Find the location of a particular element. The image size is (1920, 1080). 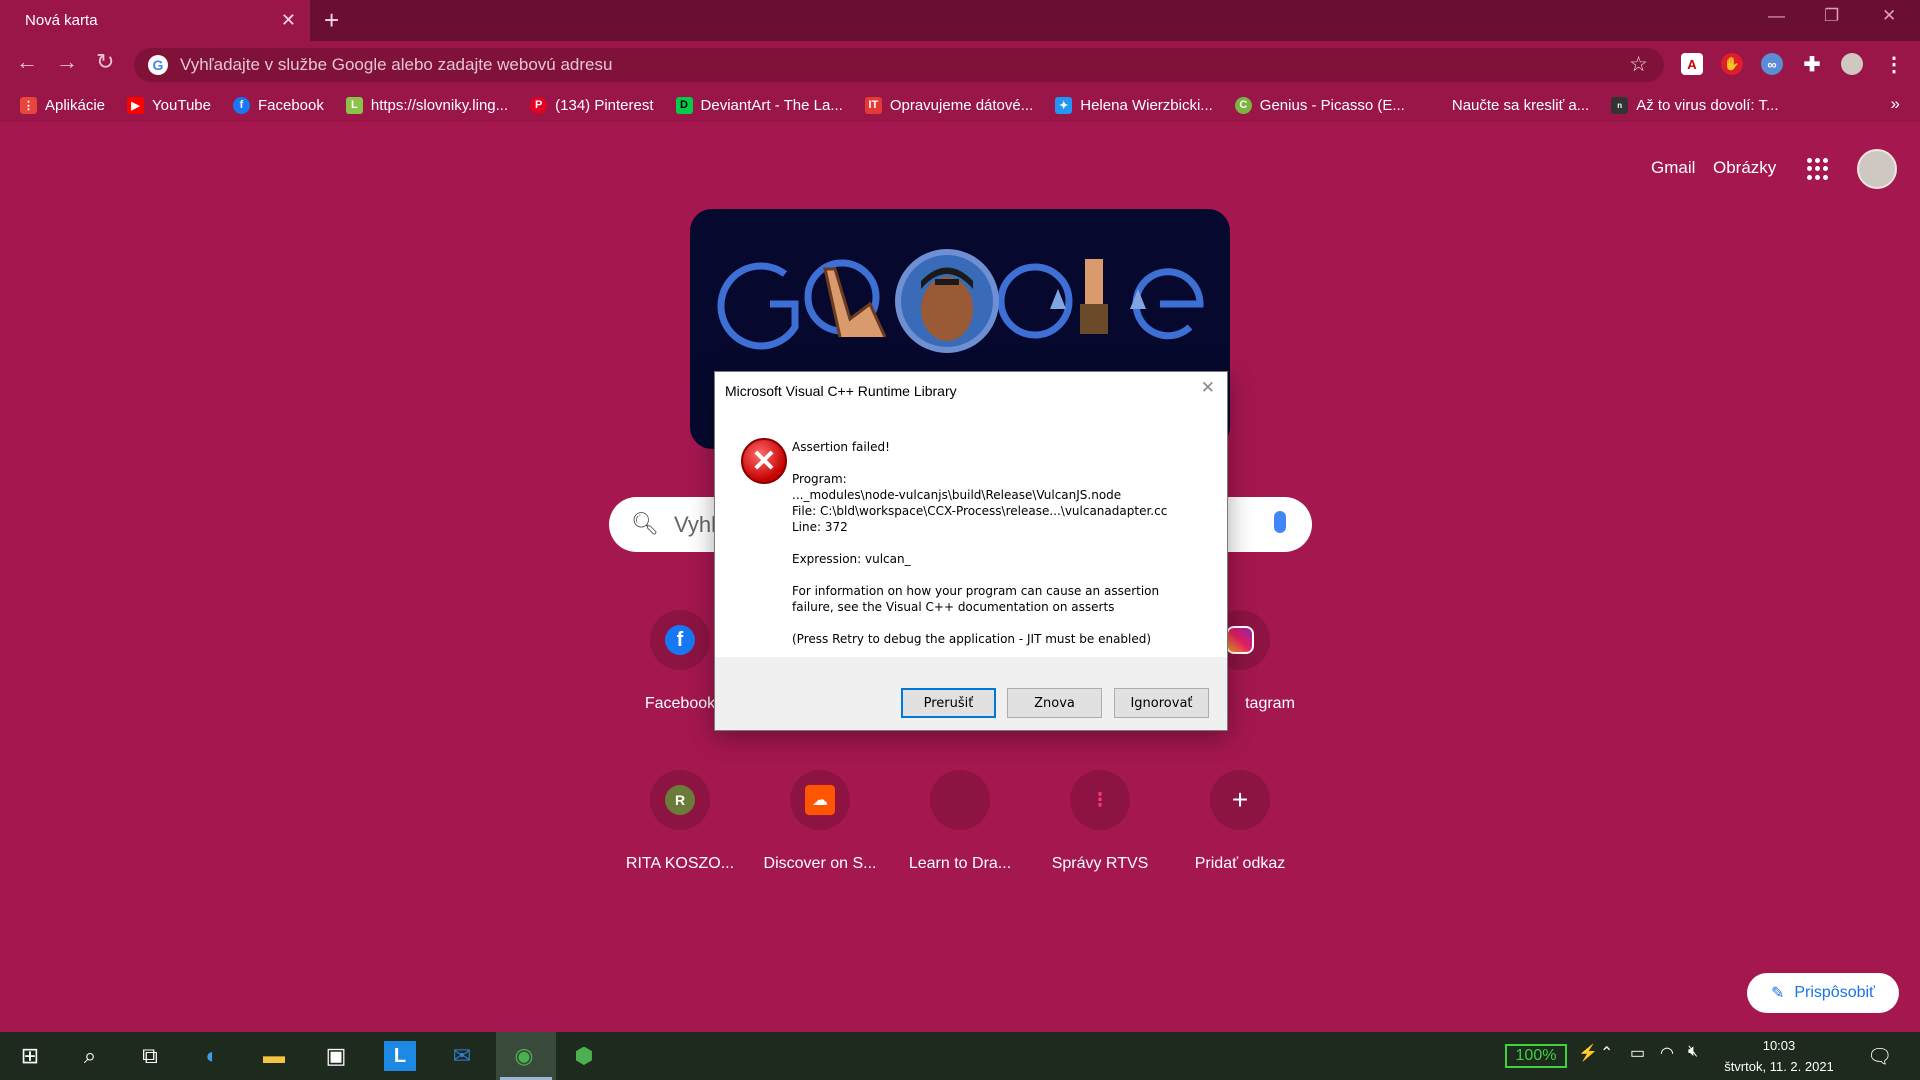

bookmark-facebook: f Facebook is located at coordinates (278, 105).